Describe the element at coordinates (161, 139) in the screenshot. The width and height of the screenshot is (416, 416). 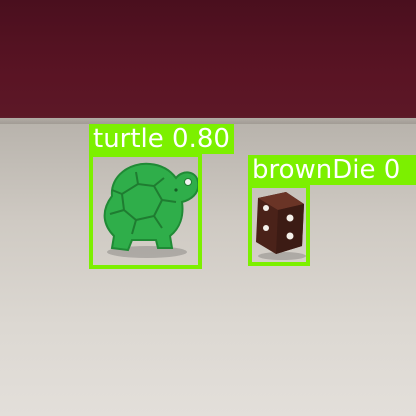
I see `turtle-detection-label: turtle 0.80` at that location.